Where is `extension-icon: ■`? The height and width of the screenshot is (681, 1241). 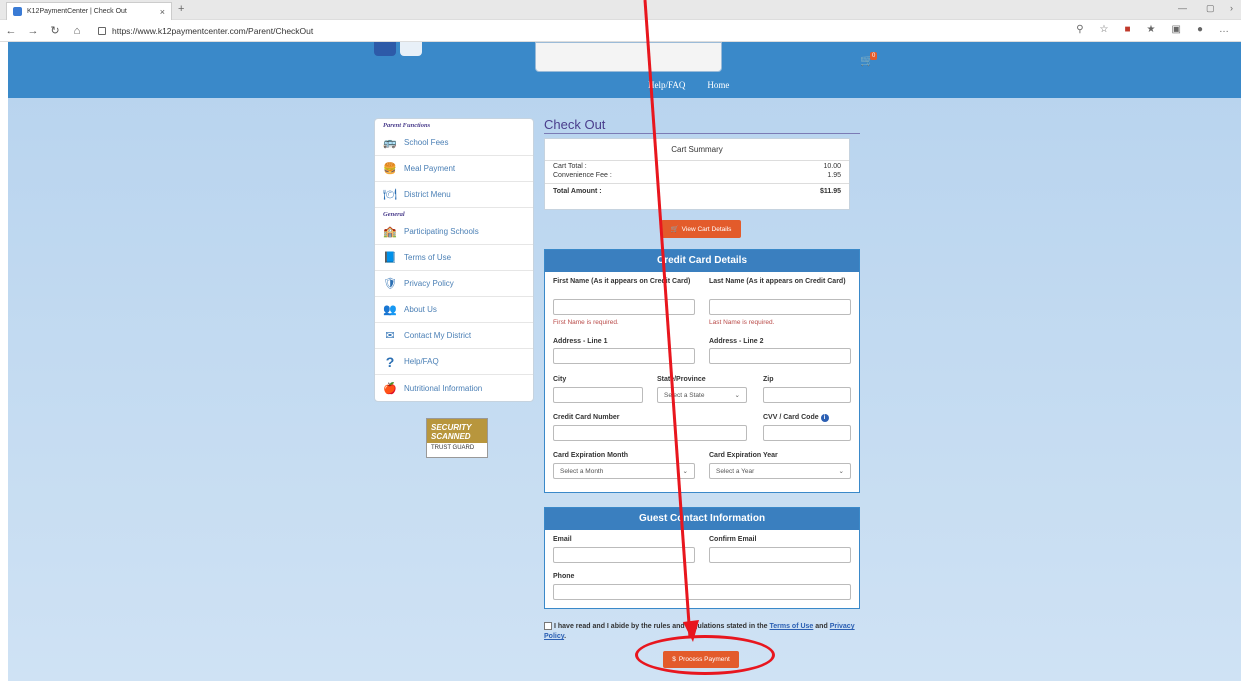 extension-icon: ■ is located at coordinates (1127, 29).